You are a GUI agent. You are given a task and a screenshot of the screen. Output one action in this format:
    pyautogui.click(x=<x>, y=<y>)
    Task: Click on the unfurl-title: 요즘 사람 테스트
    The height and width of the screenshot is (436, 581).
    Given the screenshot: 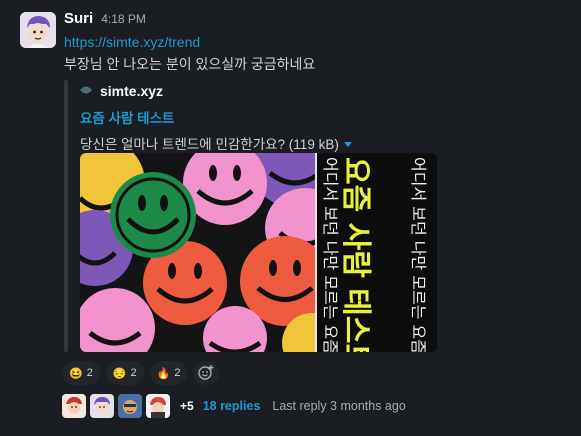 What is the action you would take?
    pyautogui.click(x=262, y=117)
    